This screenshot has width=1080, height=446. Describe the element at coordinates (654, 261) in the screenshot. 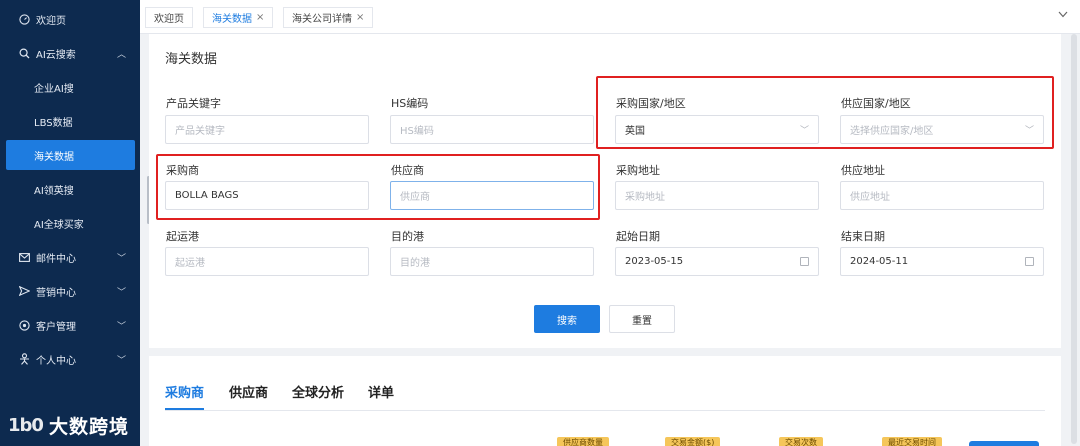

I see `start-date-value: 2023-05-15` at that location.